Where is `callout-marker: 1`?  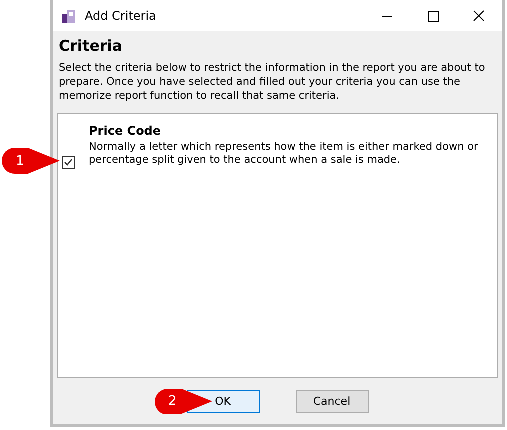
callout-marker: 1 is located at coordinates (31, 161).